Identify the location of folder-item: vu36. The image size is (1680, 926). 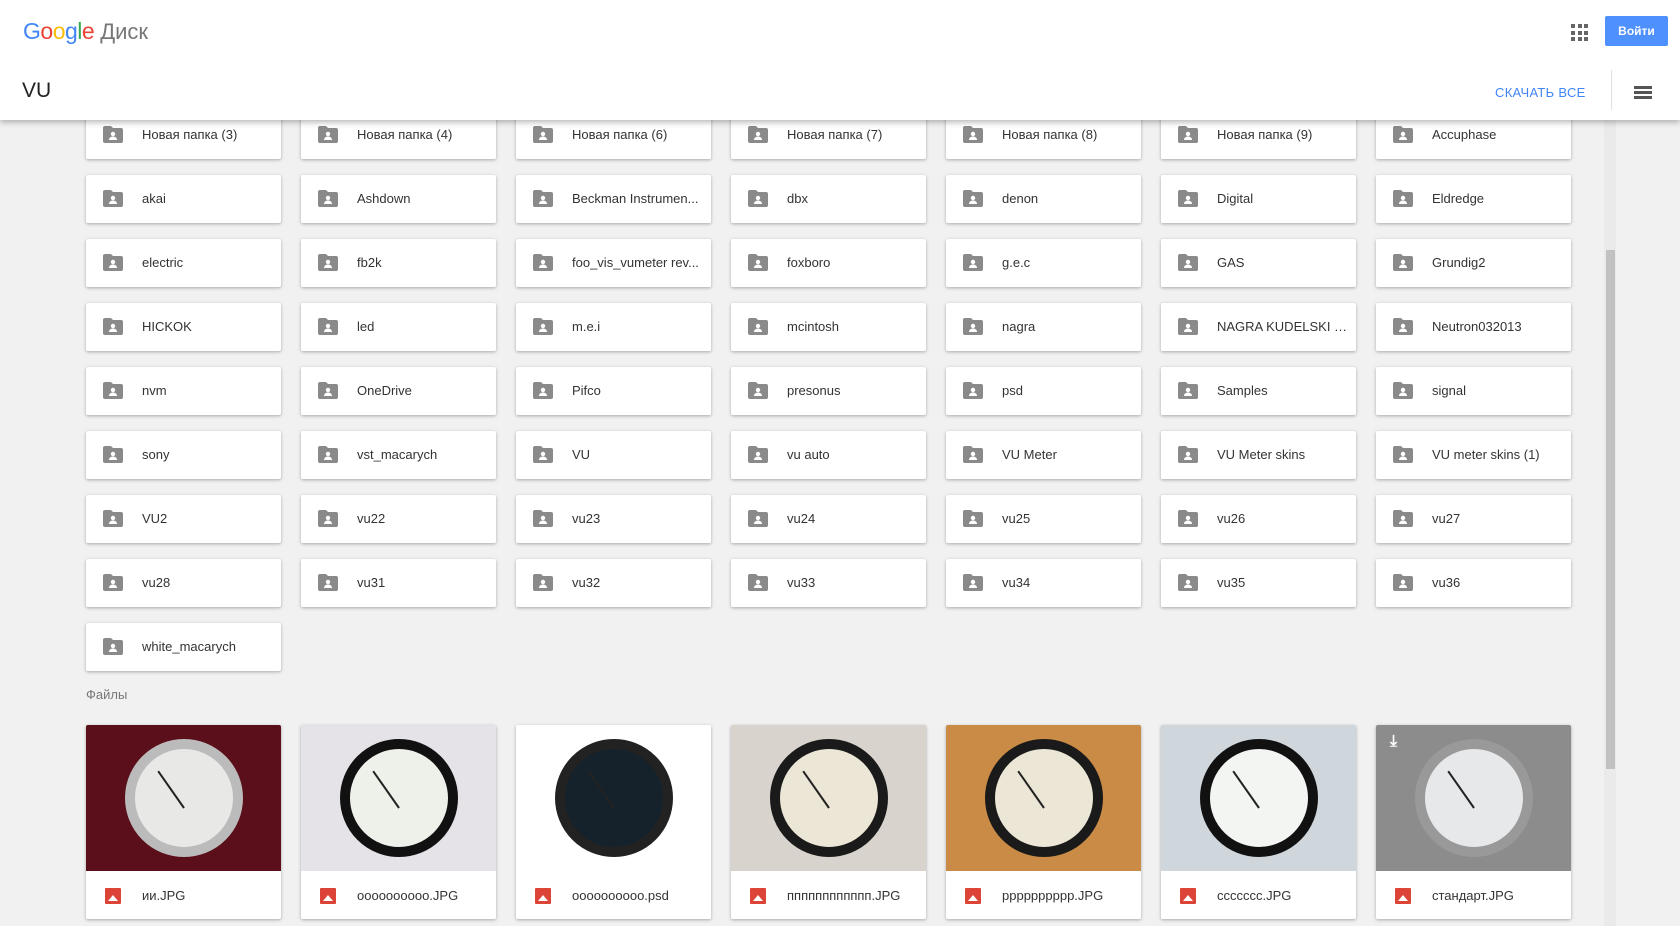
(1473, 583).